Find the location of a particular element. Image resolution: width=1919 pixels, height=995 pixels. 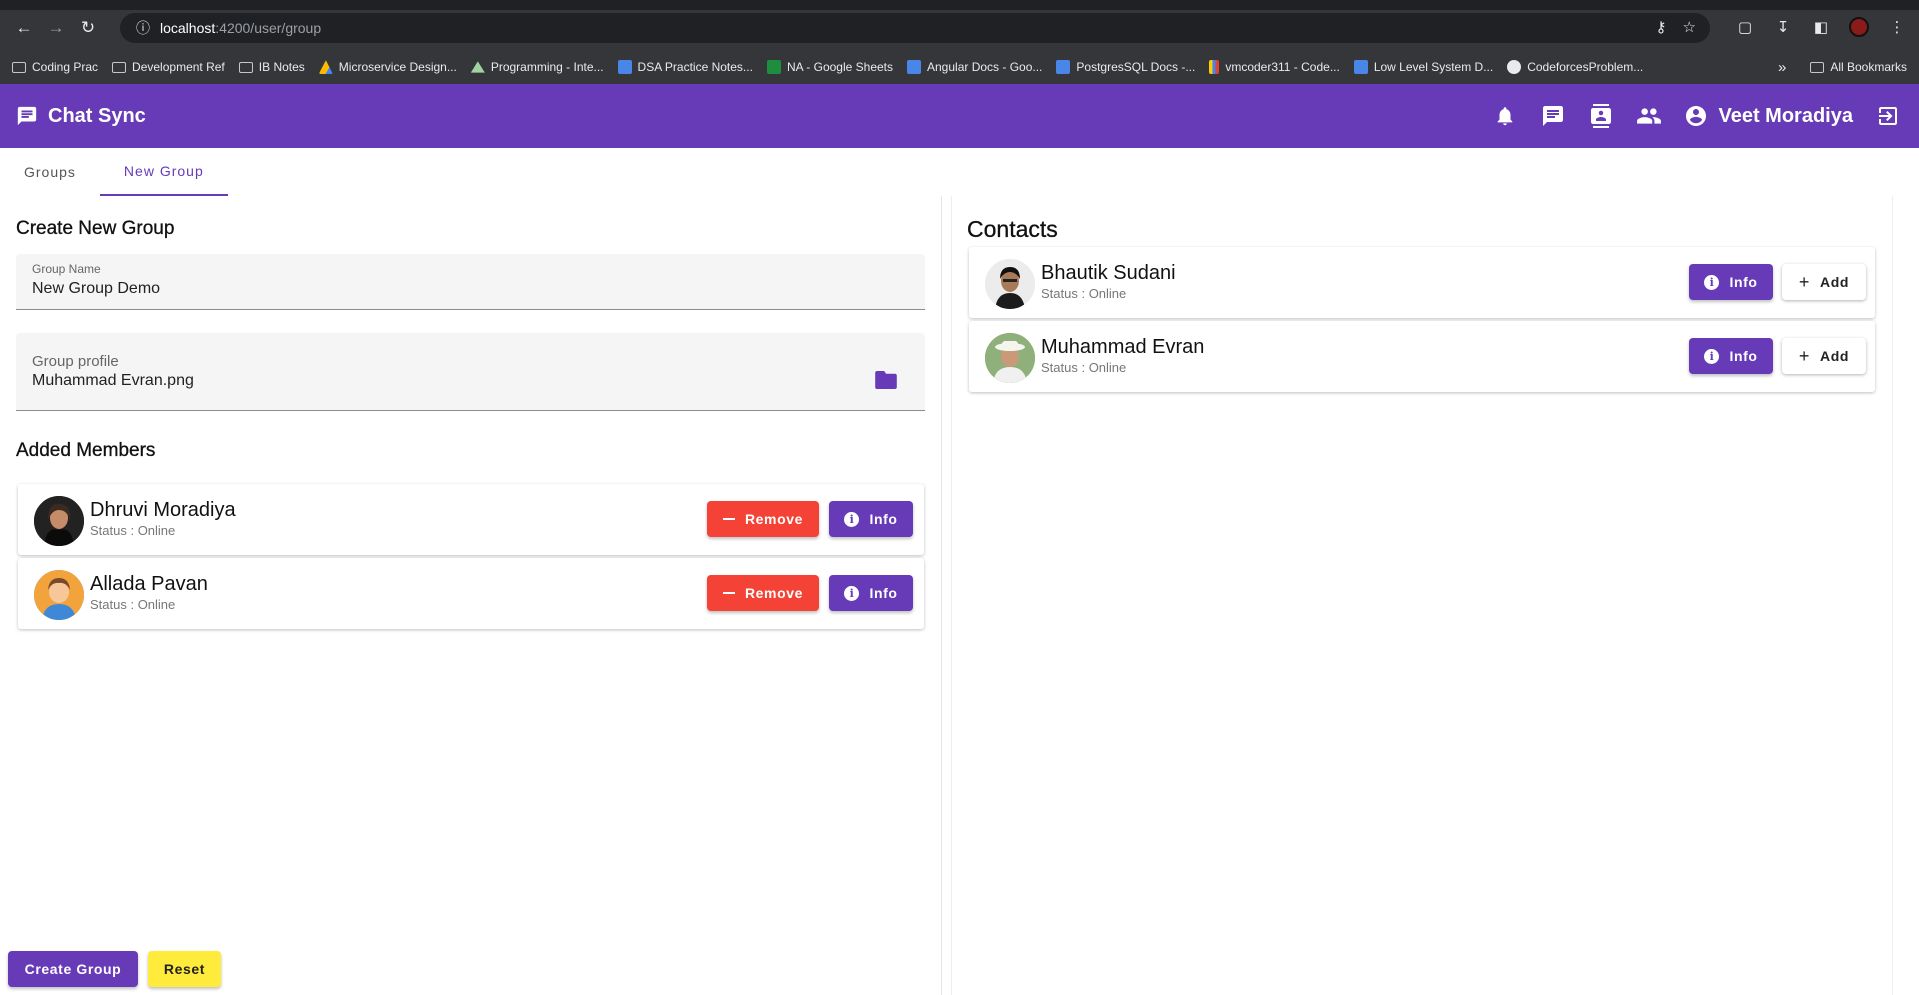

bookmark-item: Coding Prac is located at coordinates (55, 67).